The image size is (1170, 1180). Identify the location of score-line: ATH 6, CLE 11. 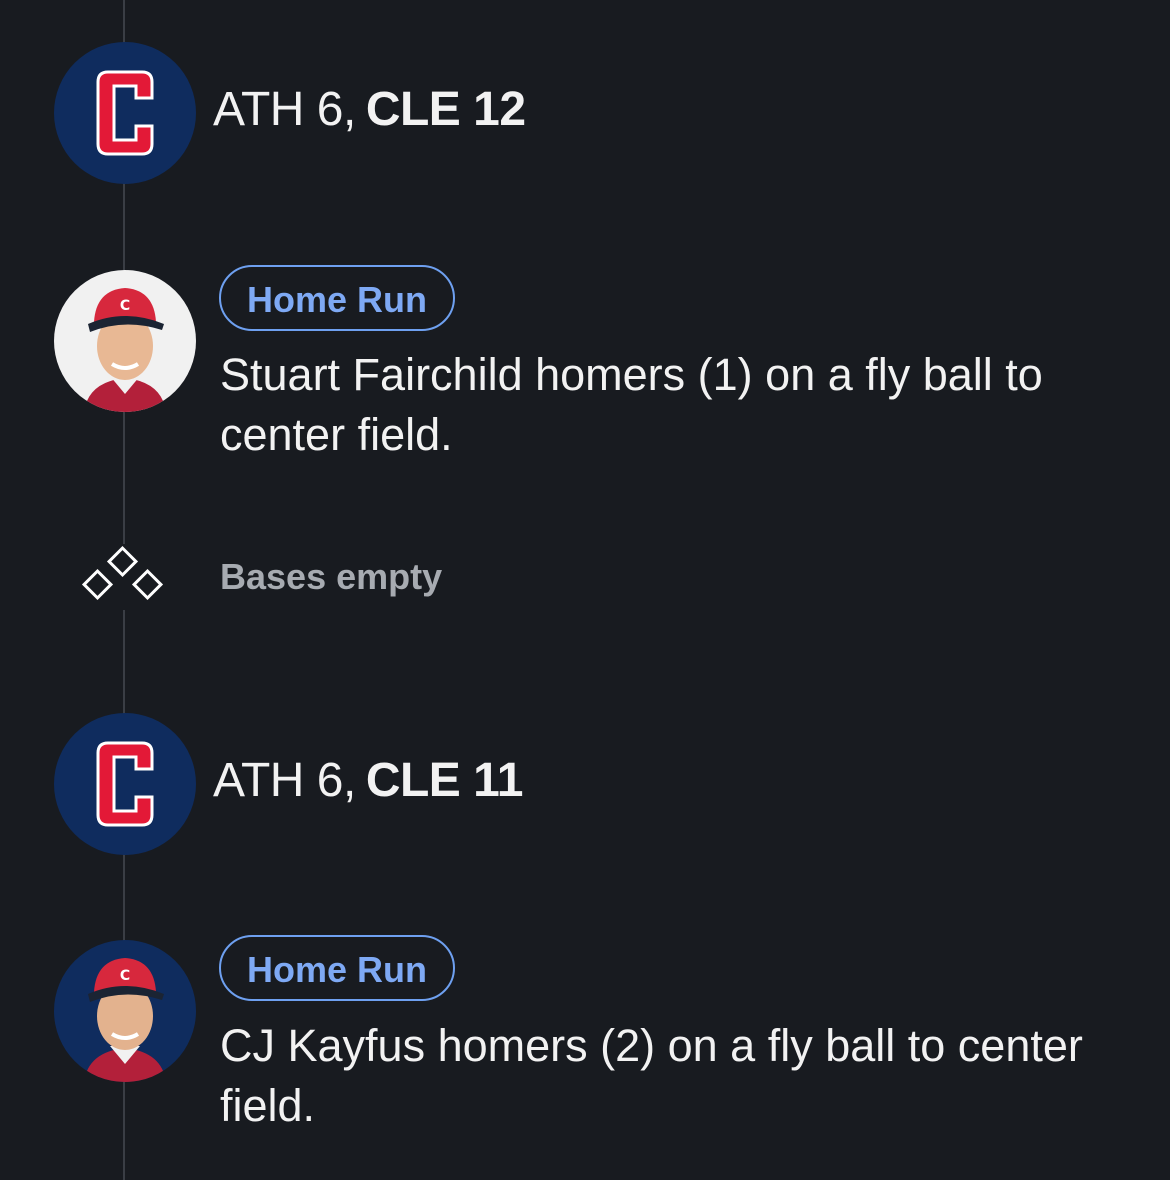
(368, 781).